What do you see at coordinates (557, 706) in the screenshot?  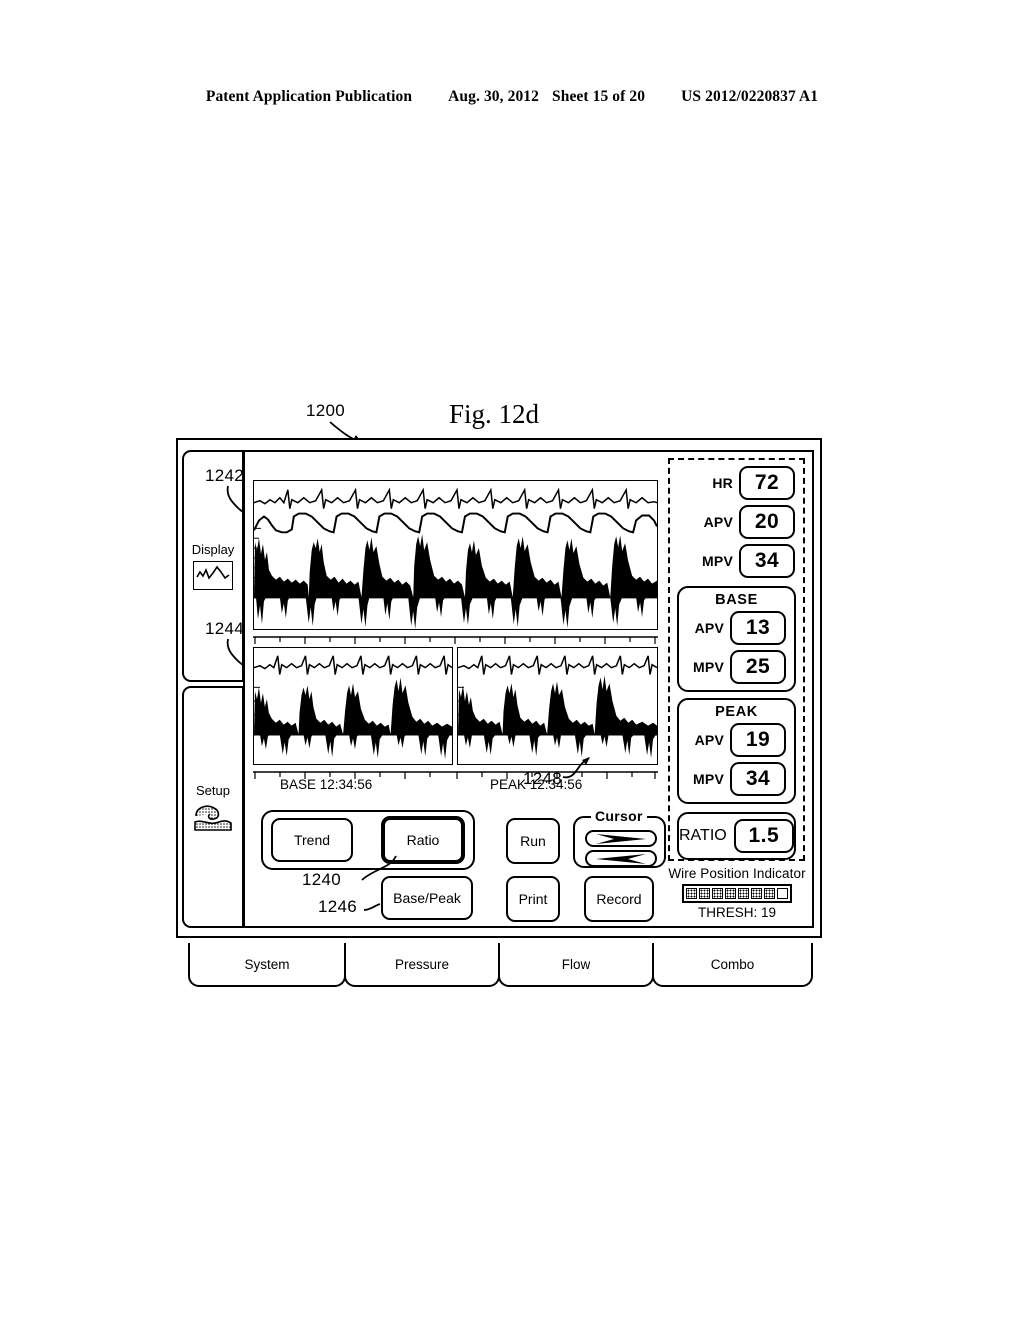 I see `peak-waveform-display` at bounding box center [557, 706].